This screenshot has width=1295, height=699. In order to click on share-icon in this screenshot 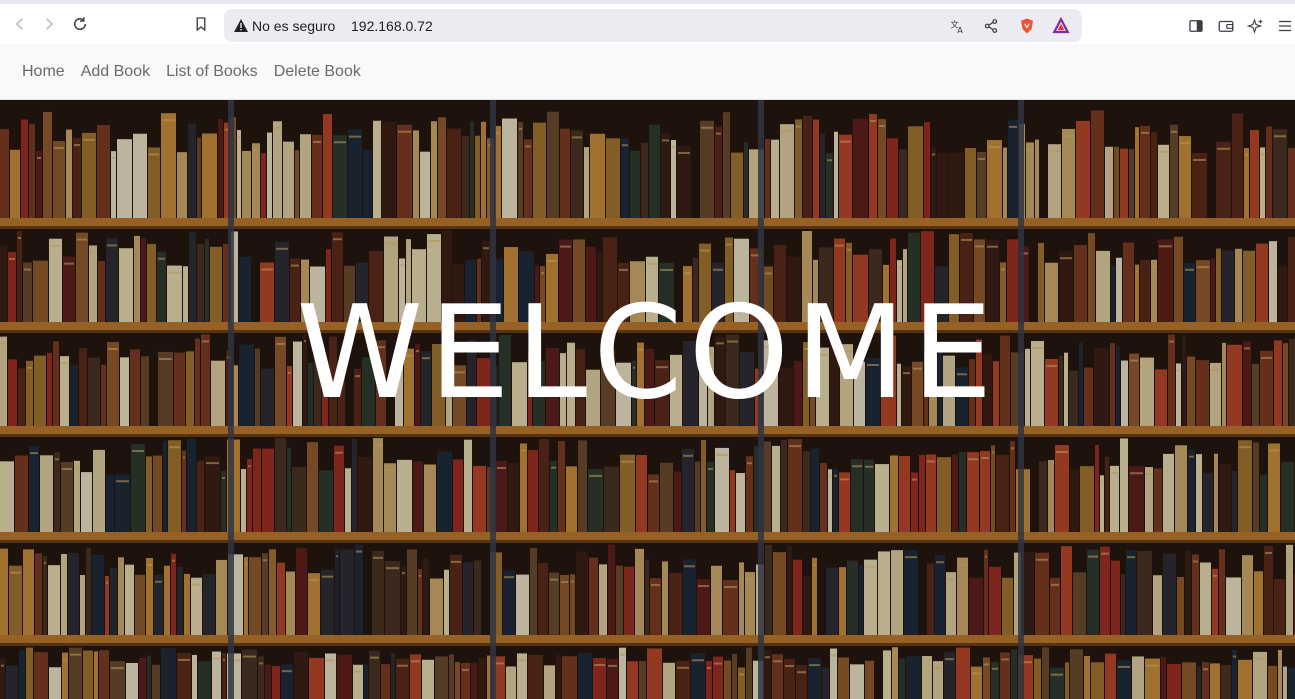, I will do `click(991, 26)`.